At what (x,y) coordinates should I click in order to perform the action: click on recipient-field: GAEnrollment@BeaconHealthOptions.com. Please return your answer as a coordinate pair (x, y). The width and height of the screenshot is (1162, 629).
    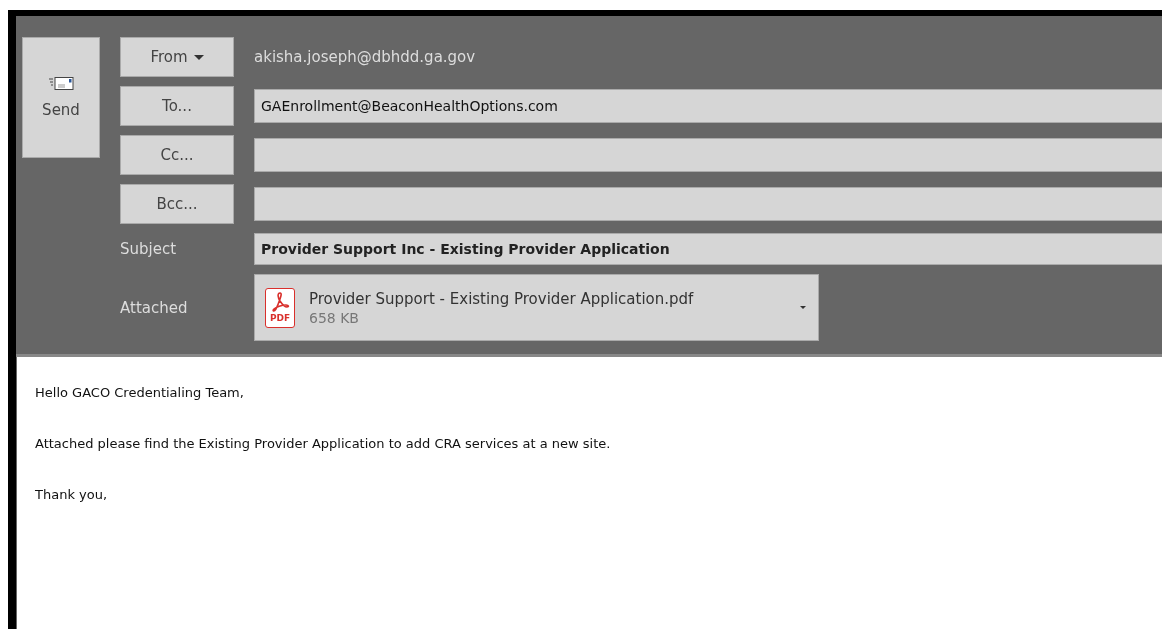
    Looking at the image, I should click on (708, 106).